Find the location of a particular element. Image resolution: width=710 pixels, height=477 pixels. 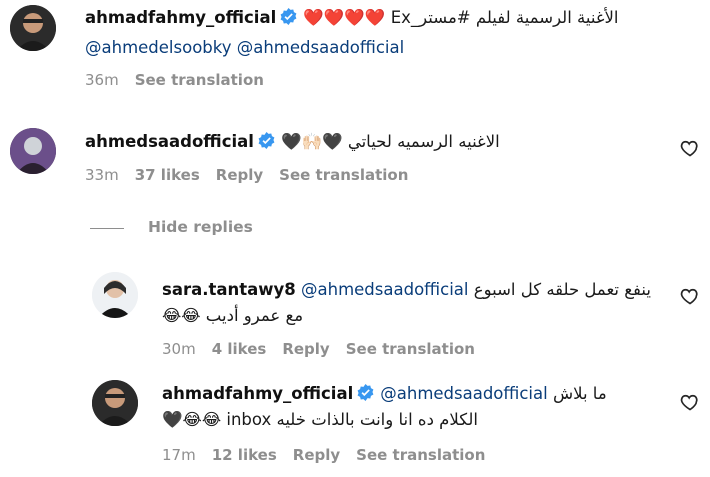

likes-count: 4 likes is located at coordinates (239, 349).